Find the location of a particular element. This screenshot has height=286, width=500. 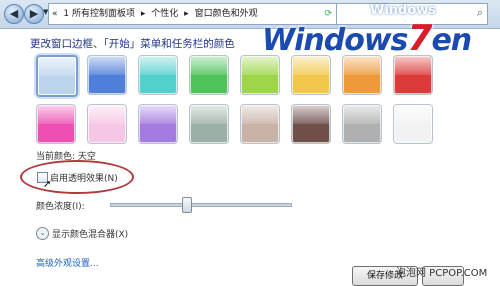

back-arrow-icon: ◀ is located at coordinates (14, 14).